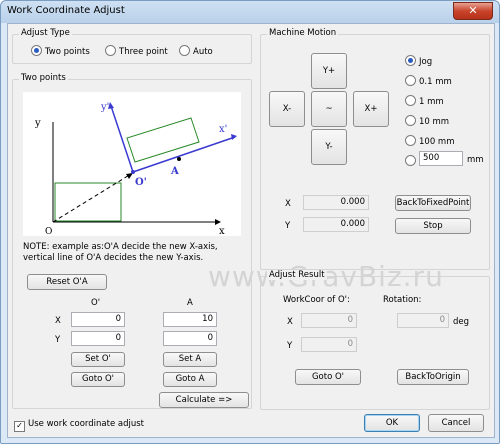 This screenshot has width=500, height=444. I want to click on set-a-button: Set A, so click(190, 359).